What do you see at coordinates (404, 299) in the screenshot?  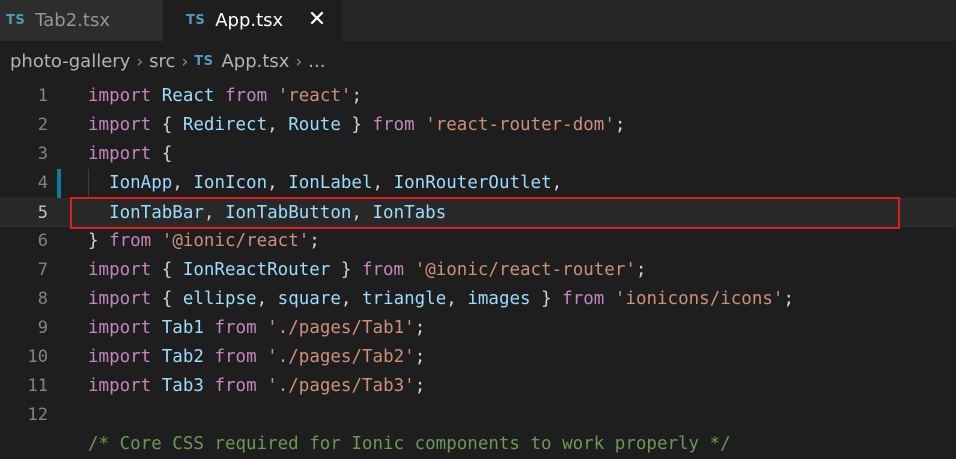 I see `code-token: triangle` at bounding box center [404, 299].